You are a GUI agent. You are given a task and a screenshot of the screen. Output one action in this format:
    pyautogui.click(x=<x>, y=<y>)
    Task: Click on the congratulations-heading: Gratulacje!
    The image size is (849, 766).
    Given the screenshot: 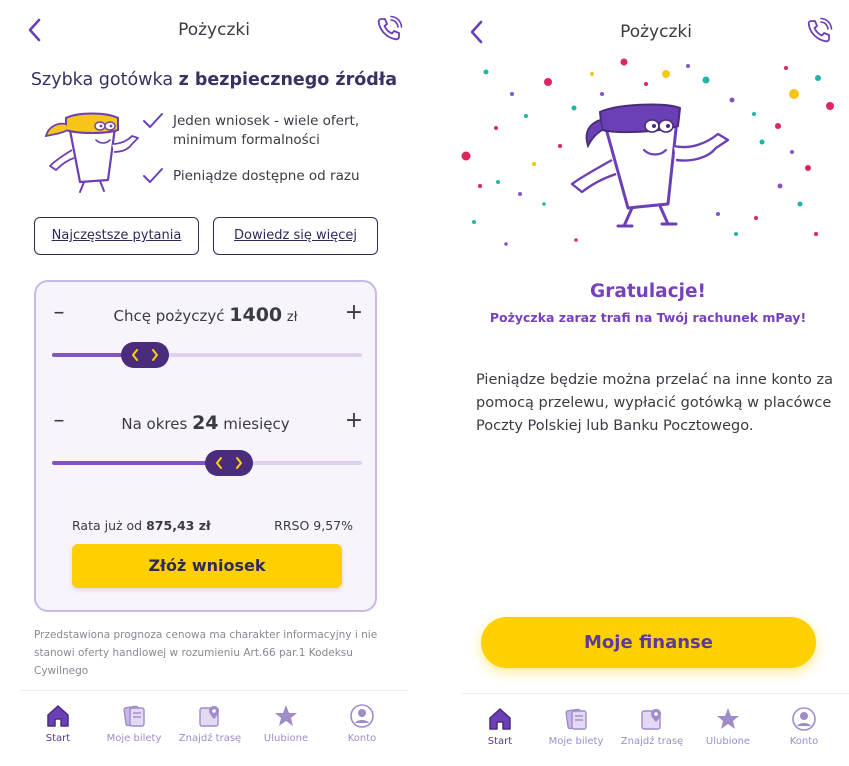 What is the action you would take?
    pyautogui.click(x=648, y=291)
    